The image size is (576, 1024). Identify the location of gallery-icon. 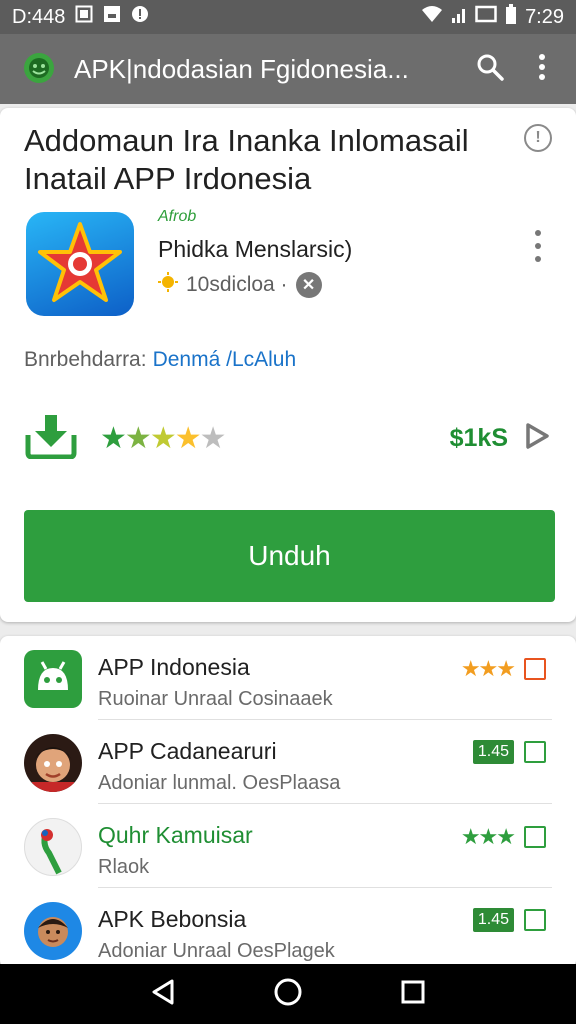
(84, 17).